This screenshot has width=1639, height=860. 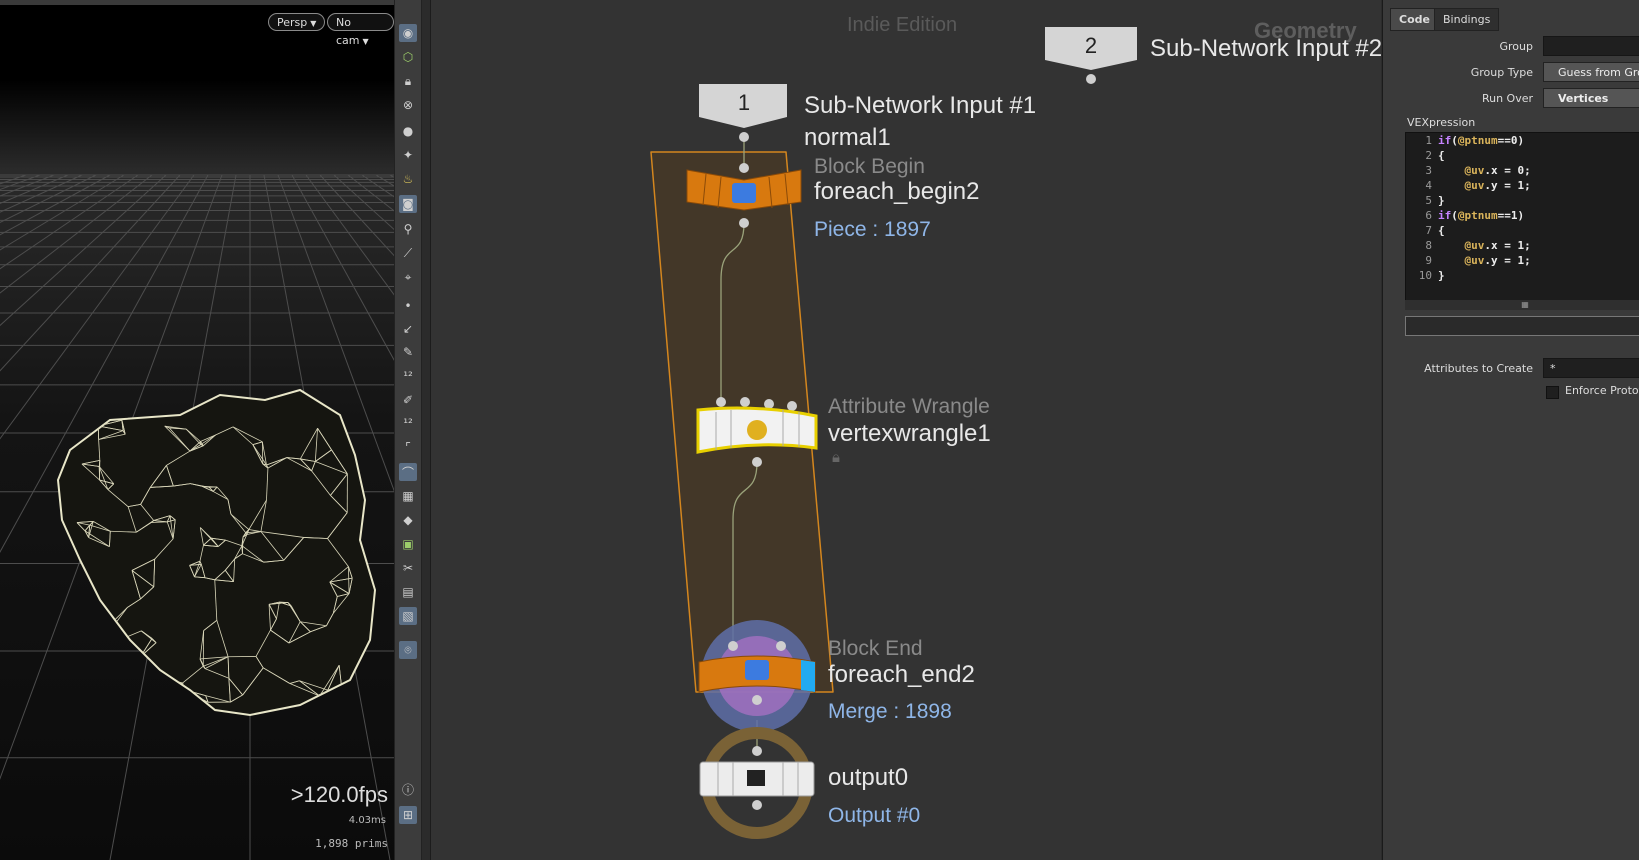 I want to click on lock-icon: 🔒︎, so click(x=408, y=81).